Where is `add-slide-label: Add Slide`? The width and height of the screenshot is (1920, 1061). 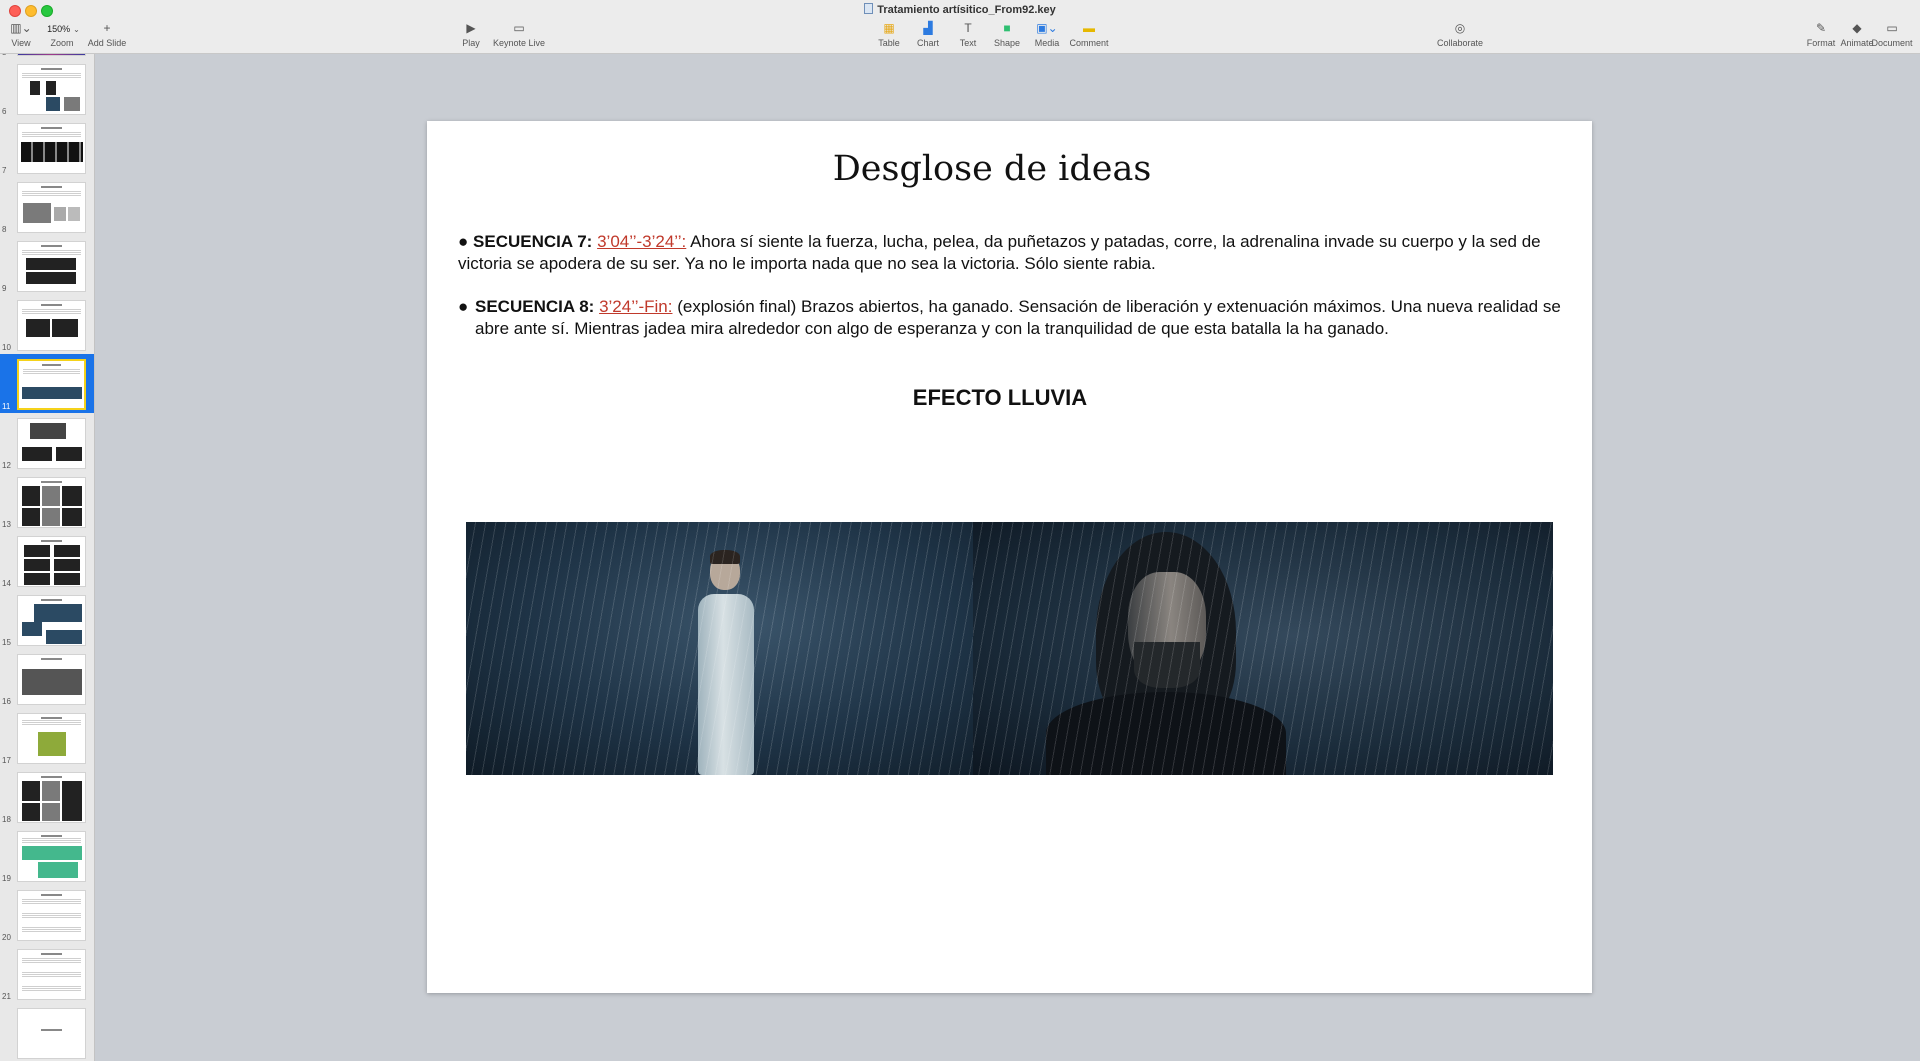
add-slide-label: Add Slide is located at coordinates (107, 43).